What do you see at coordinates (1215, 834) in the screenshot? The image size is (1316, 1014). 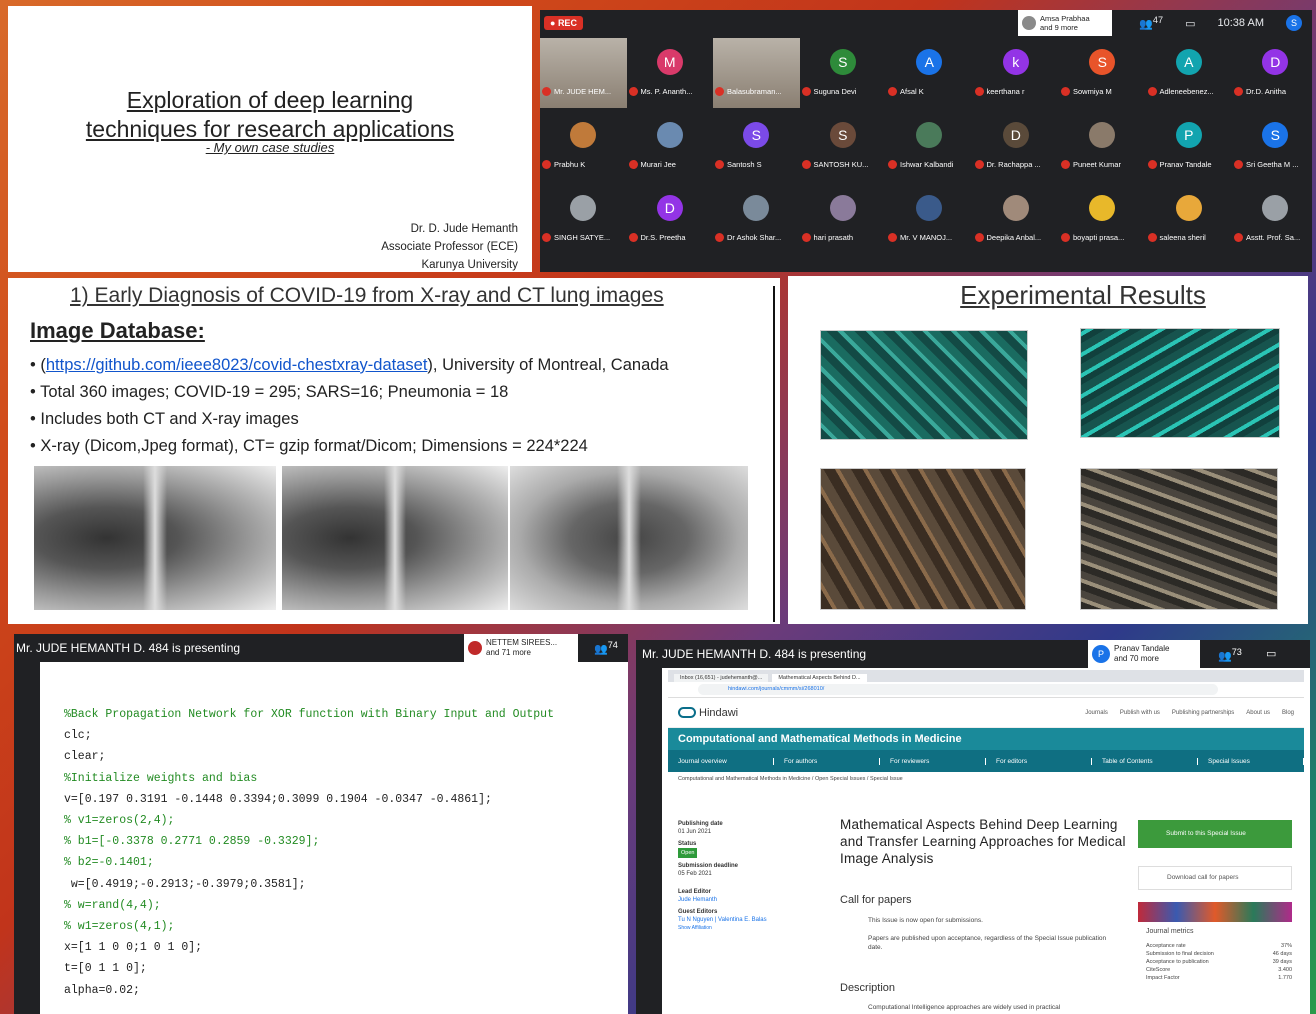 I see `submit-button: Submit to this Special Issue` at bounding box center [1215, 834].